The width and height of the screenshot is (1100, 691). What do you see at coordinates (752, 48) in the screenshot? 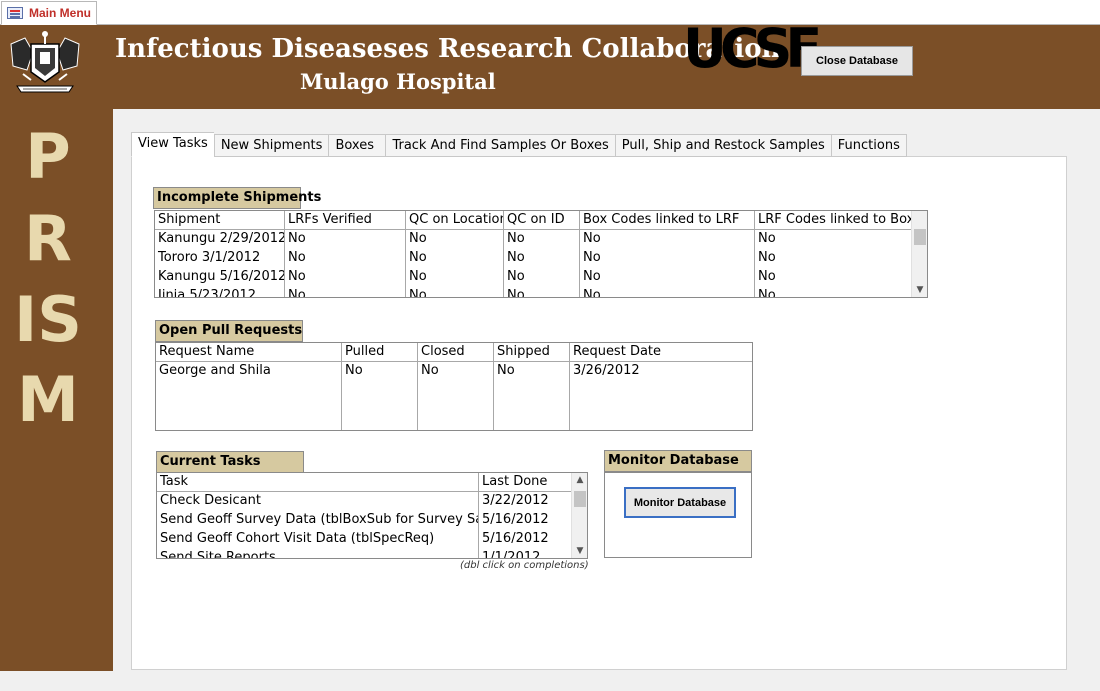
I see `ucsf-logo: UCSF` at bounding box center [752, 48].